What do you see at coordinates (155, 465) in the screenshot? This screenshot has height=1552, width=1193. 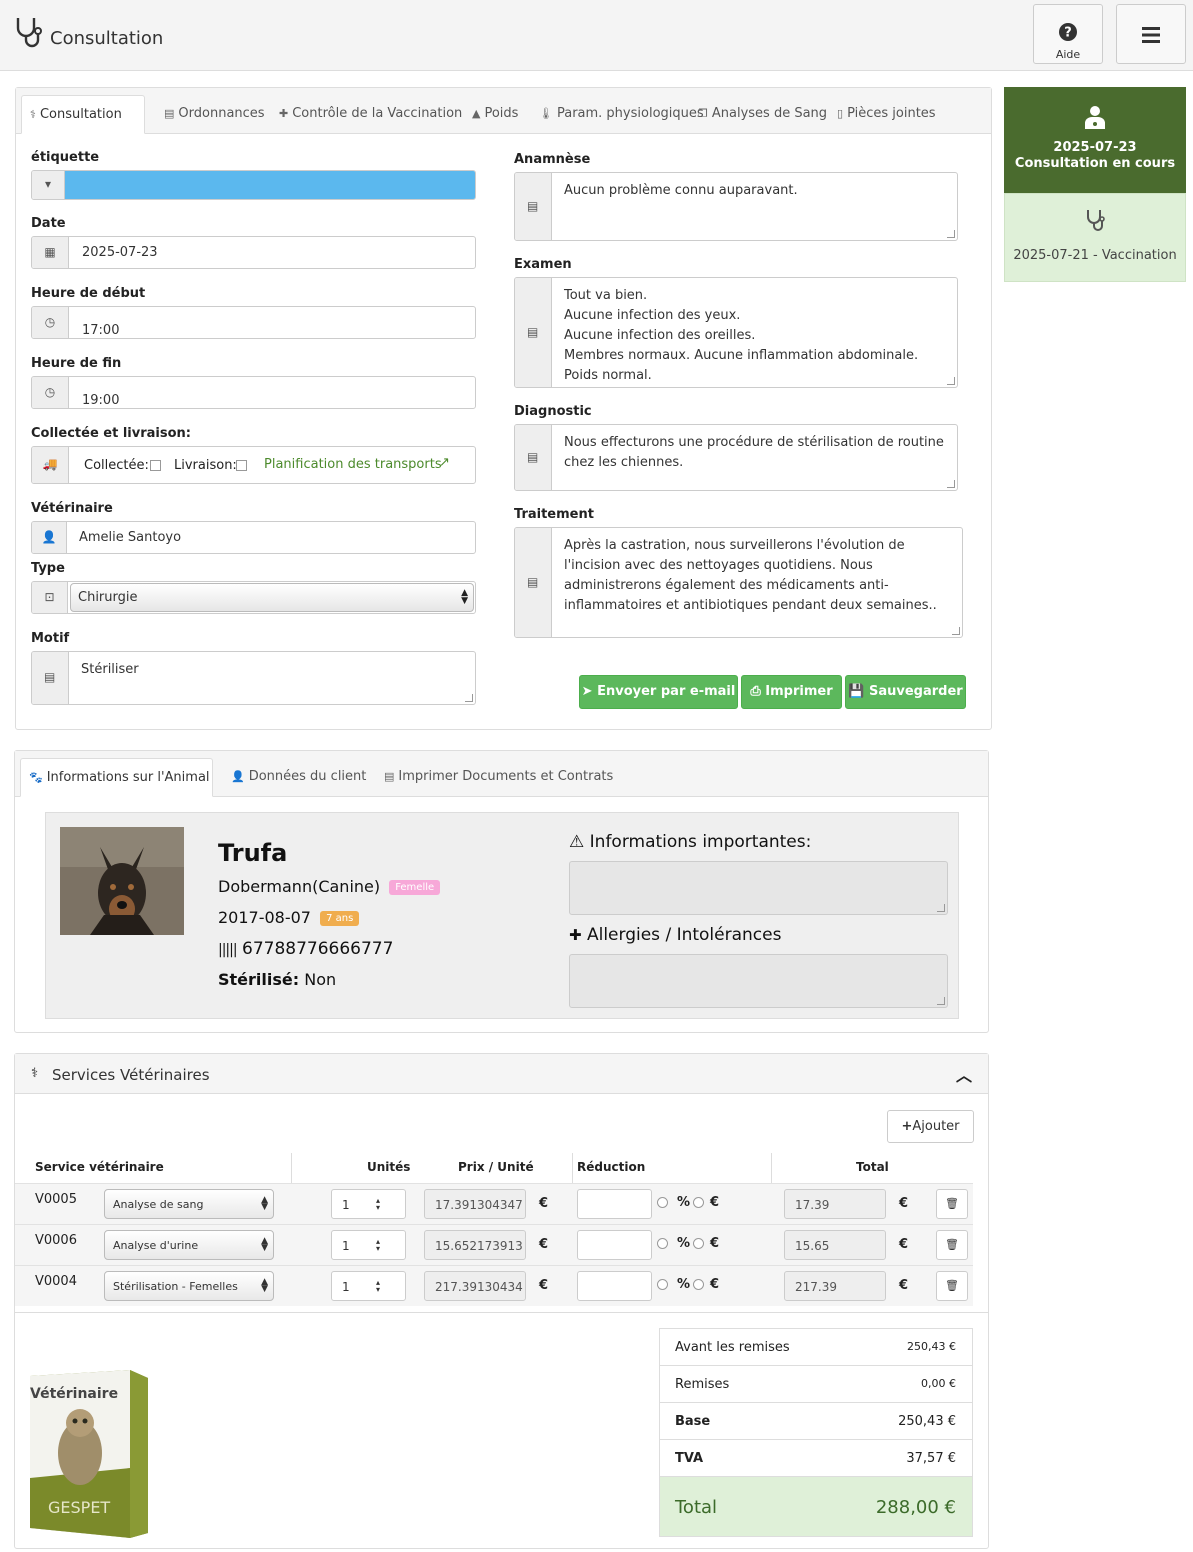 I see `collected-checkbox` at bounding box center [155, 465].